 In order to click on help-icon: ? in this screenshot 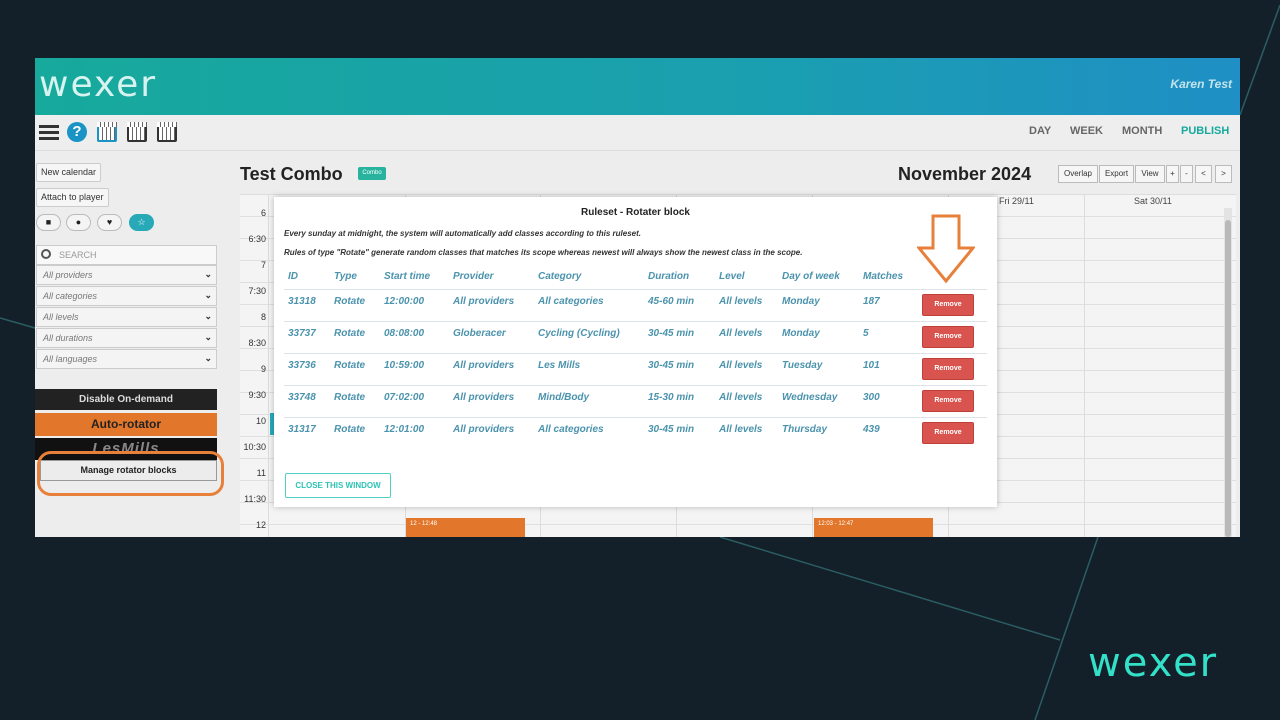, I will do `click(77, 132)`.